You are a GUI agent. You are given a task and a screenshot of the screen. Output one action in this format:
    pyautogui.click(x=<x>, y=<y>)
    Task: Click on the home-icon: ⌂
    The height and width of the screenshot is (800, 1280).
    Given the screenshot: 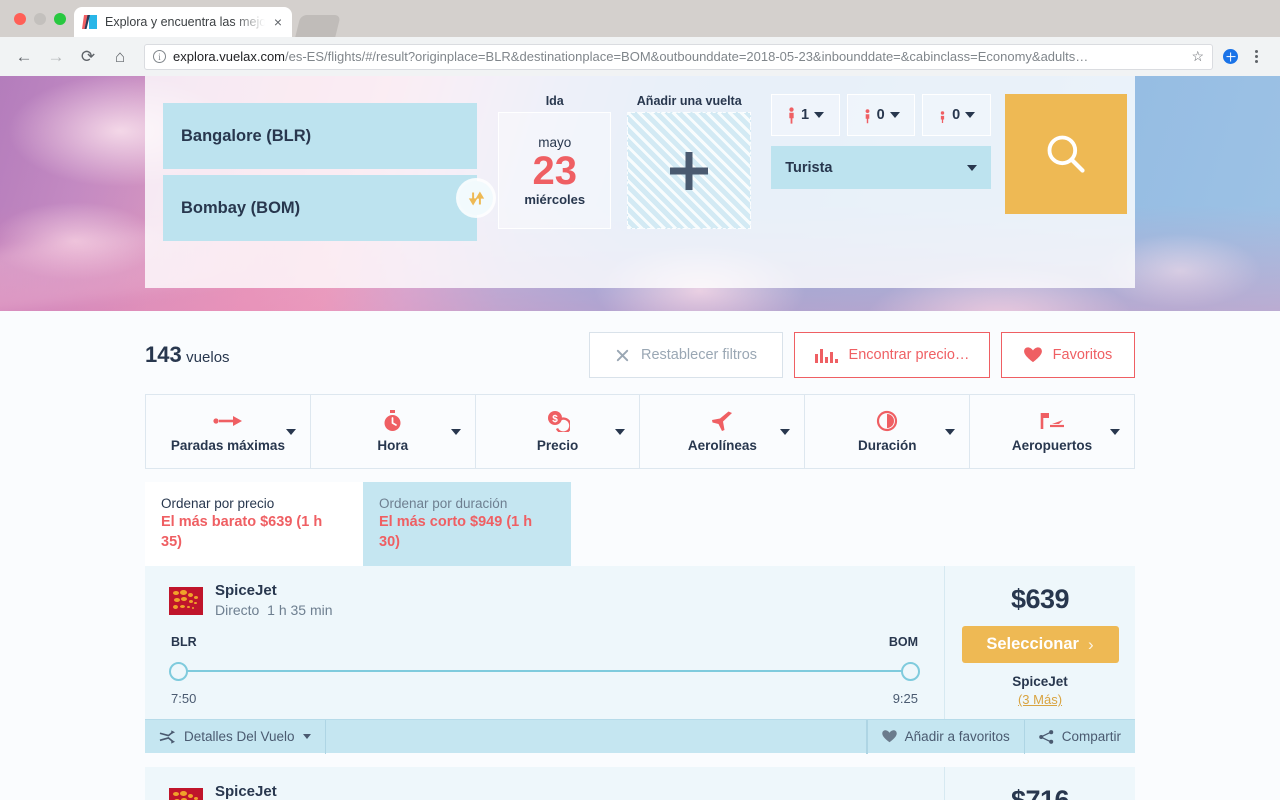 What is the action you would take?
    pyautogui.click(x=120, y=57)
    